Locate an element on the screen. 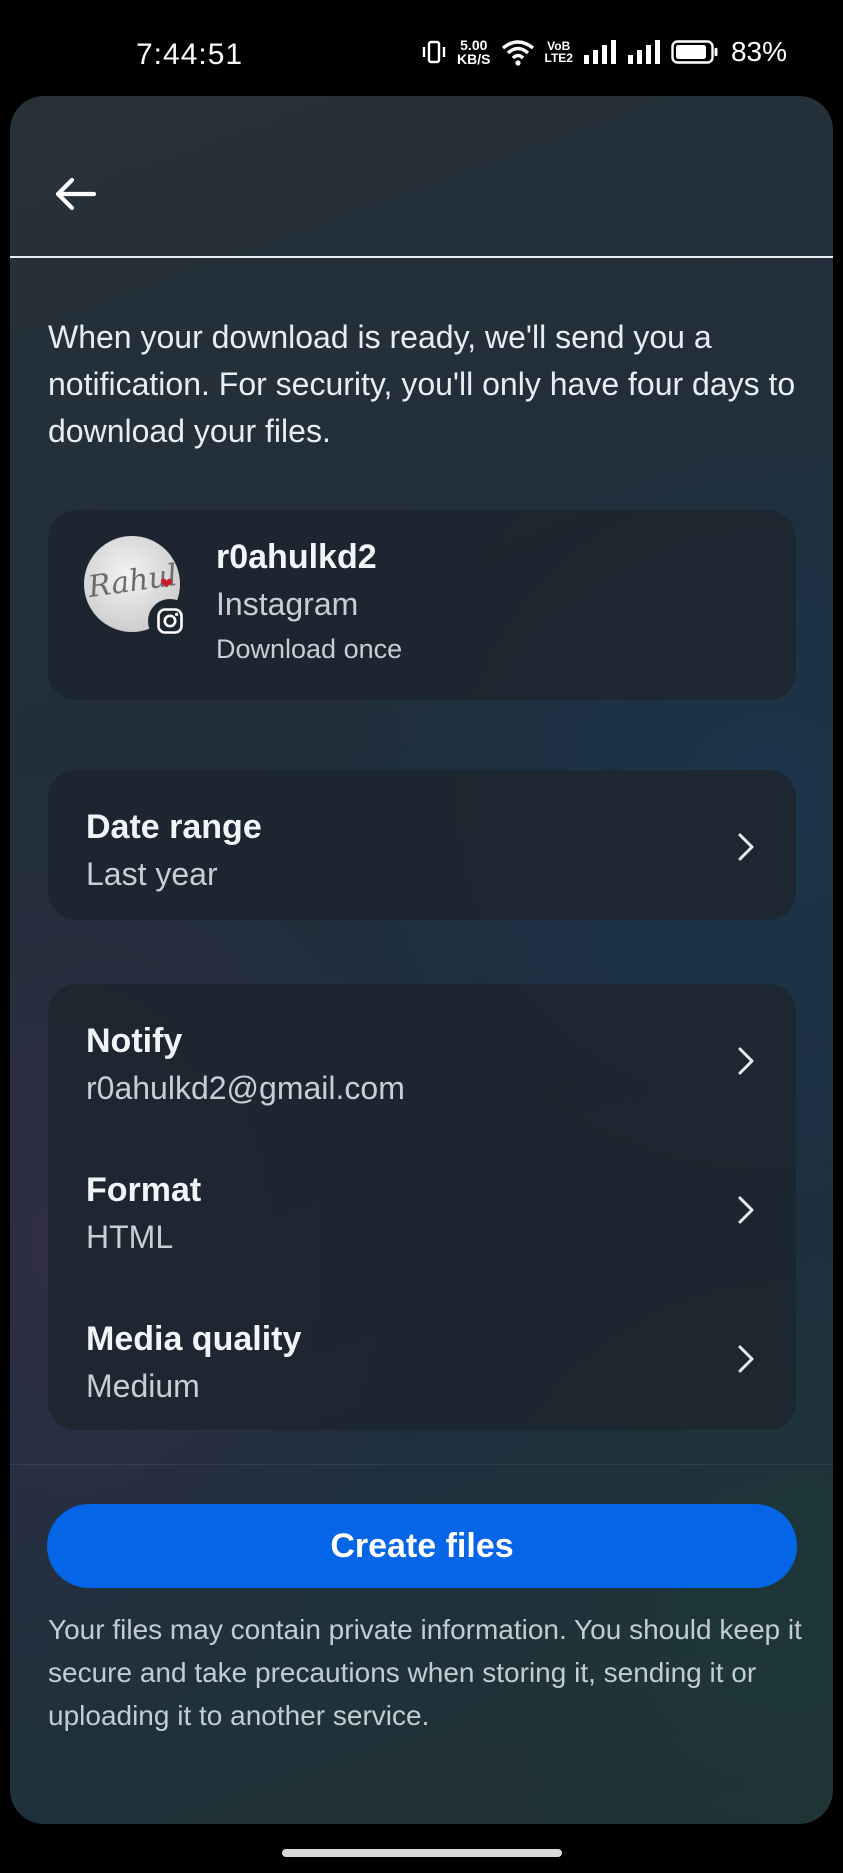 Image resolution: width=843 pixels, height=1873 pixels. media-quality-row: Media quality Medium is located at coordinates (422, 1357).